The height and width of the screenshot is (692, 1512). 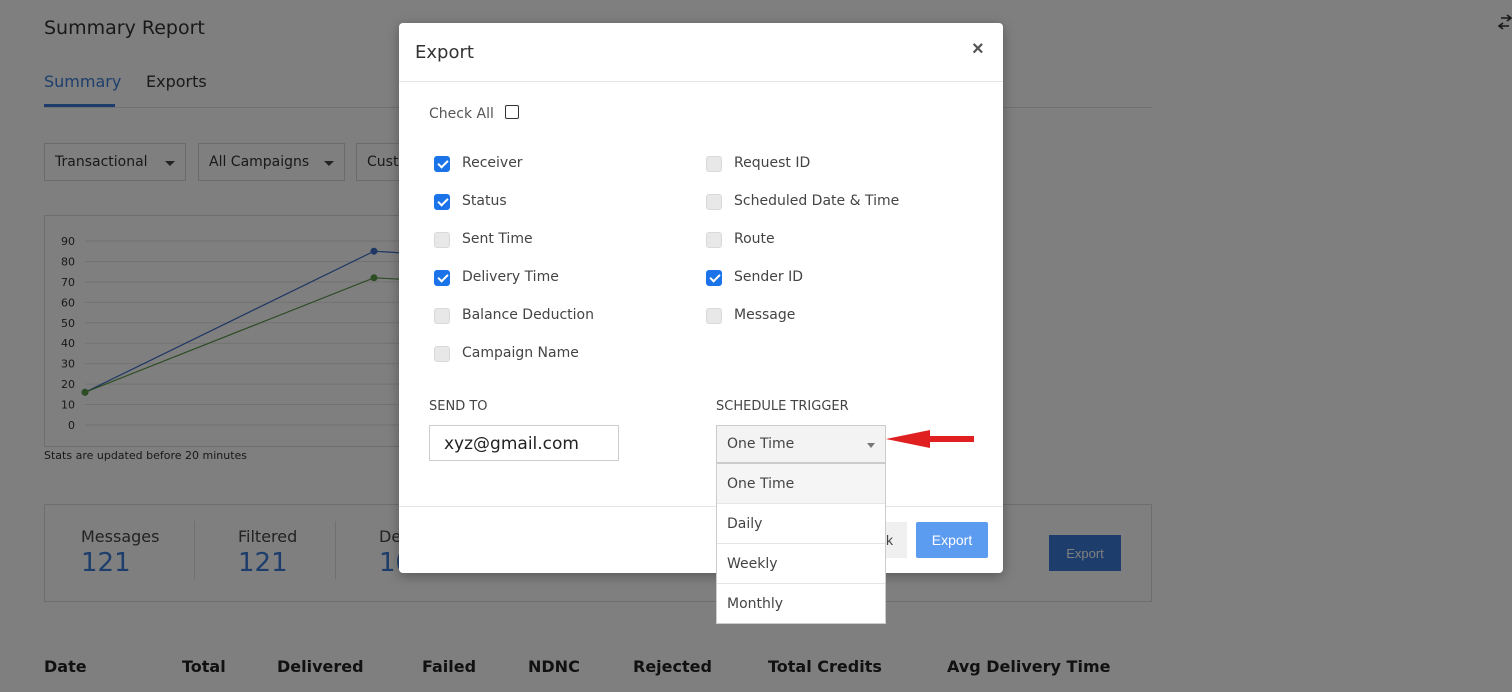 I want to click on send-to-label: SEND TO, so click(x=458, y=406).